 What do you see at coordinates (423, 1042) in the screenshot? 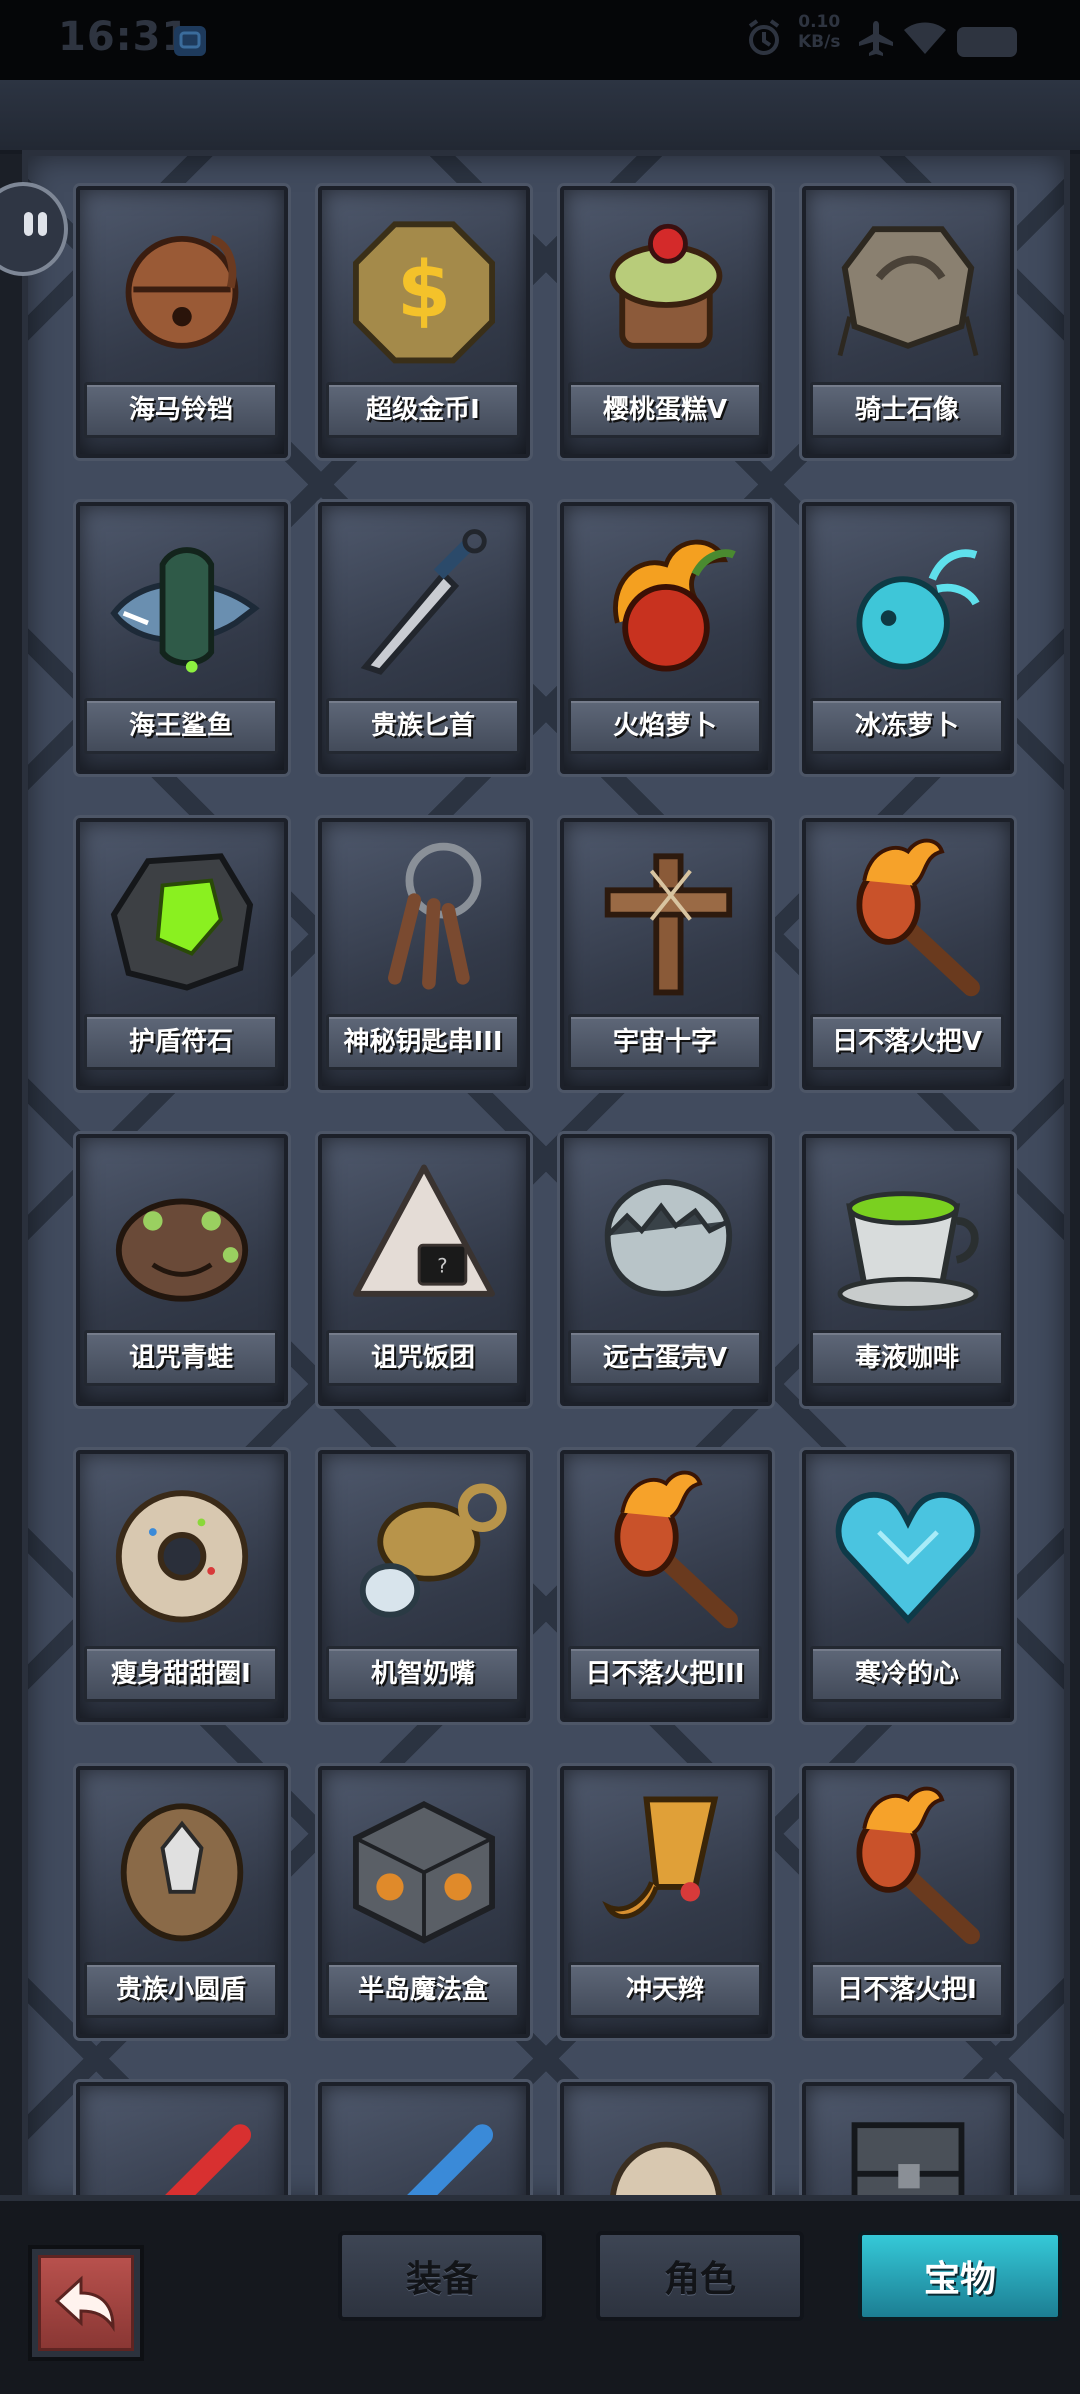
I see `treasure-name: 神秘钥匙串III` at bounding box center [423, 1042].